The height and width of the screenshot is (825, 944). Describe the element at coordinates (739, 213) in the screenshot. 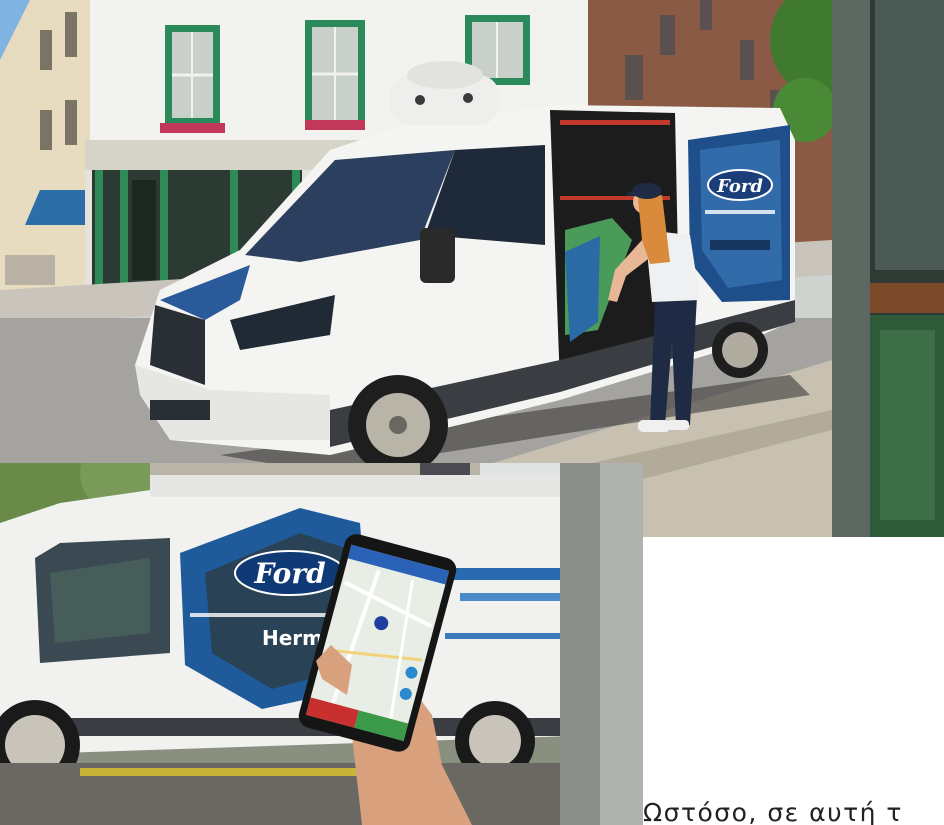

I see `ford-rear-panel: Ford` at that location.